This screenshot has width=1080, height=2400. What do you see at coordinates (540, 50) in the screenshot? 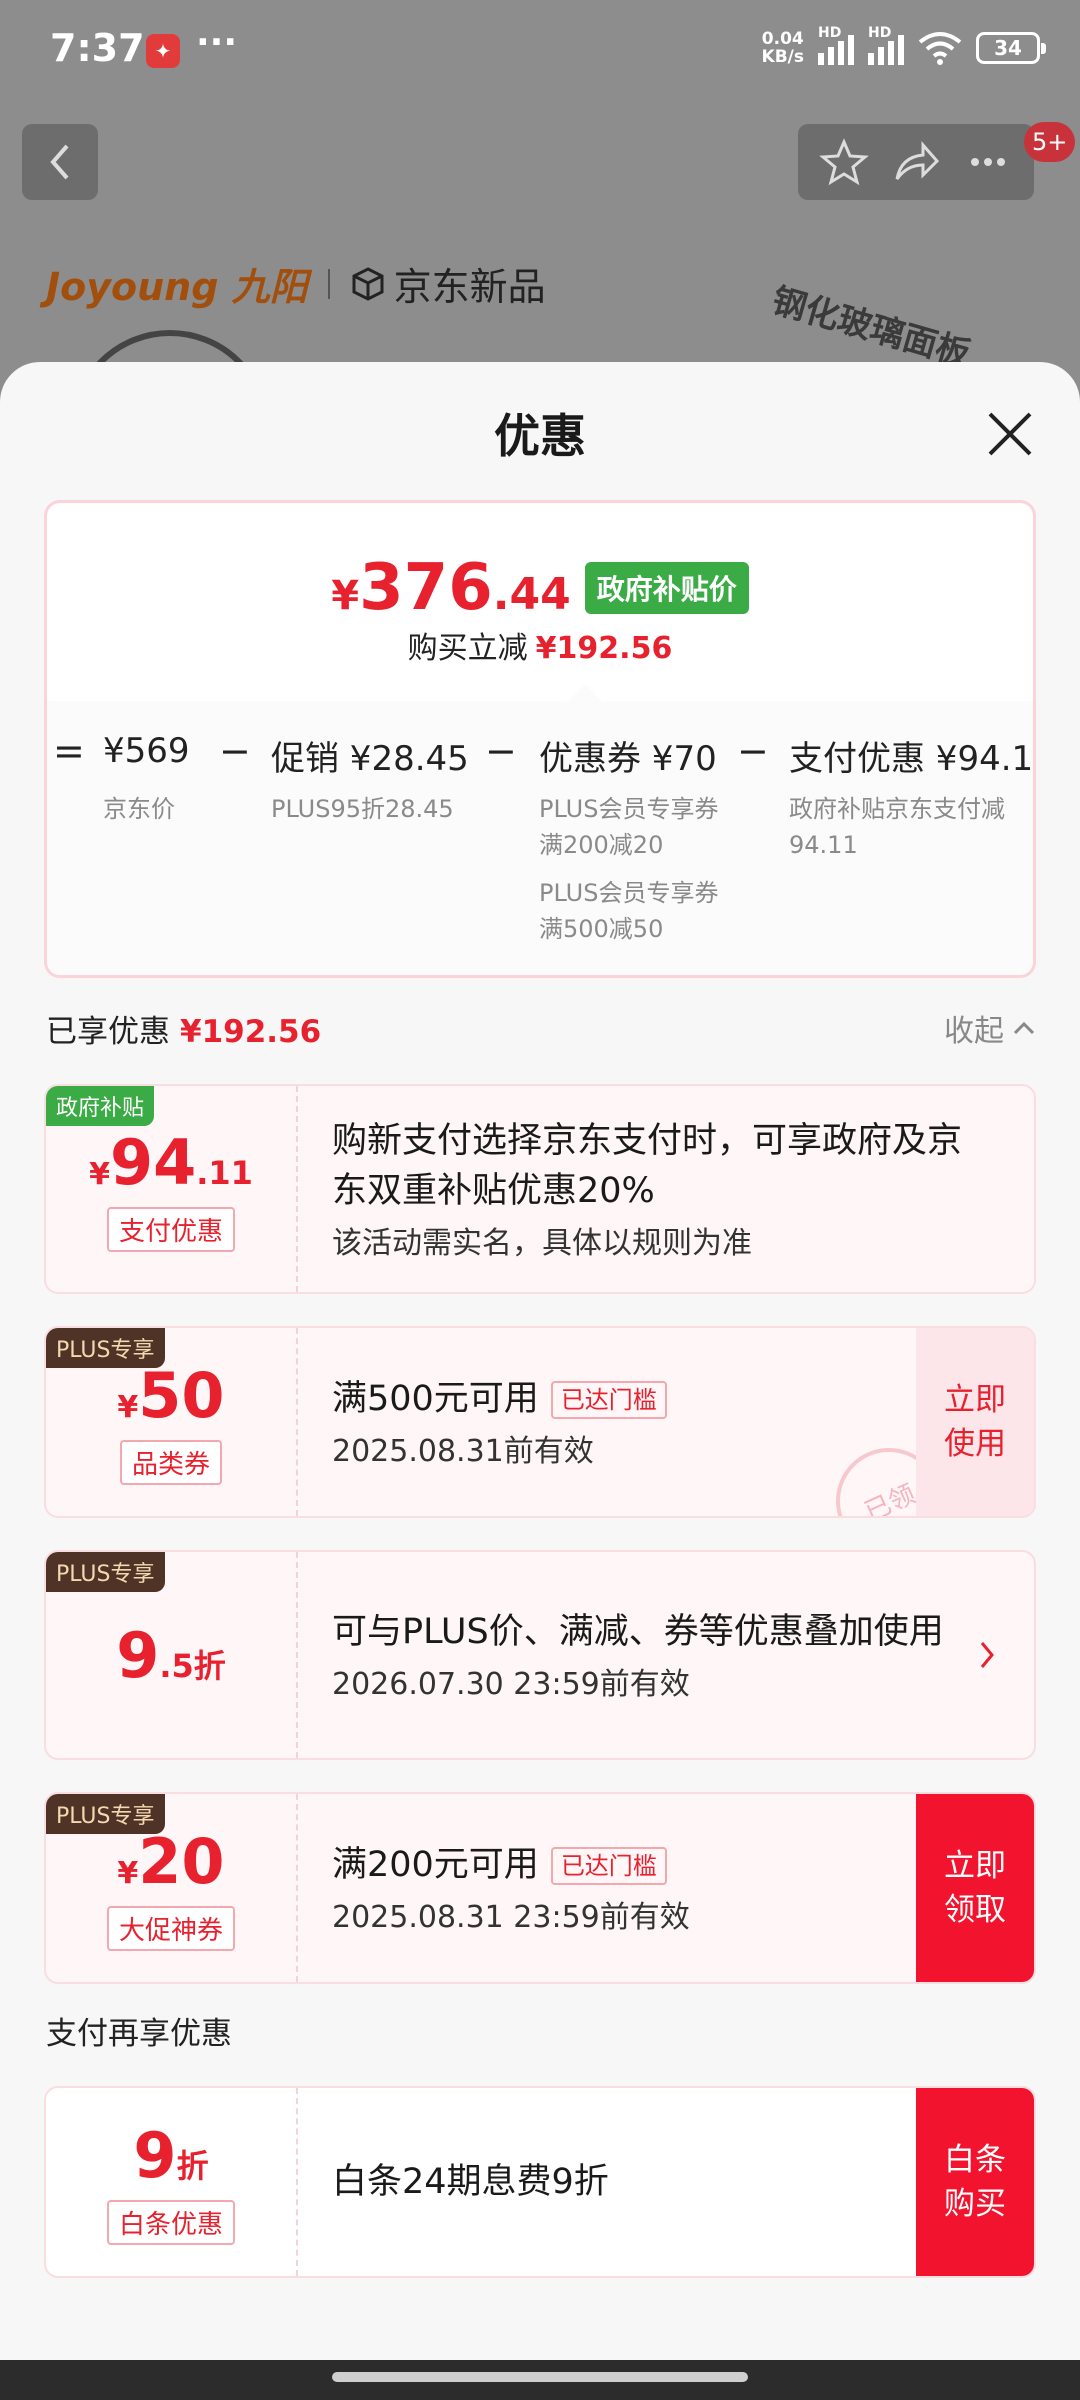
I see `status-bar: 7:37 ✦ ··· 0.04 KB/s HD HD 34` at bounding box center [540, 50].